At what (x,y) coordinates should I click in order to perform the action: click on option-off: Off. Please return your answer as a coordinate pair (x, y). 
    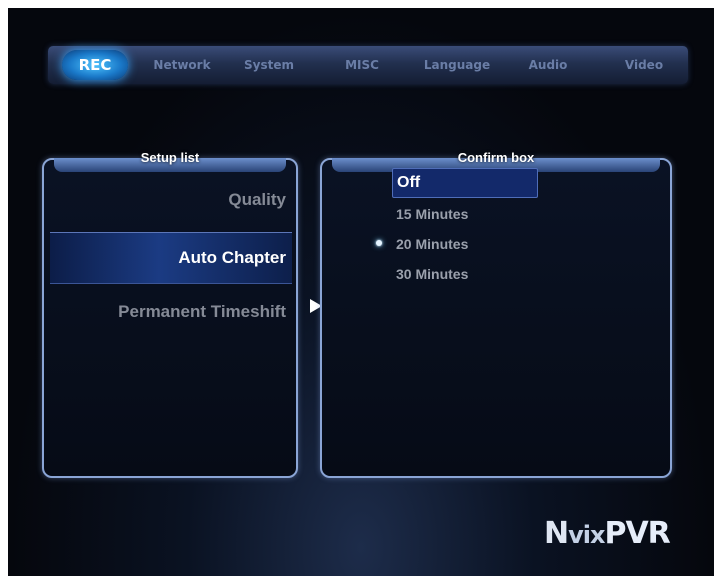
    Looking at the image, I should click on (465, 183).